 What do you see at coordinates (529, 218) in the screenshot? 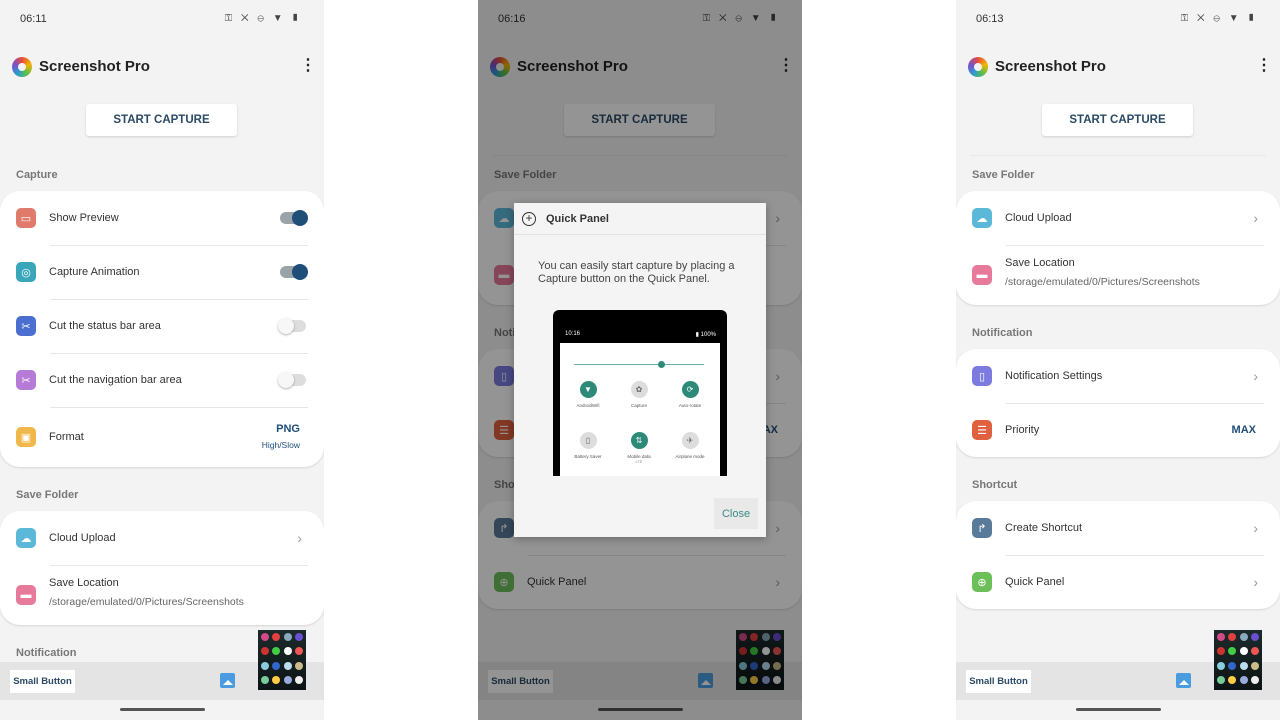
I see `plus-circle-icon: +` at bounding box center [529, 218].